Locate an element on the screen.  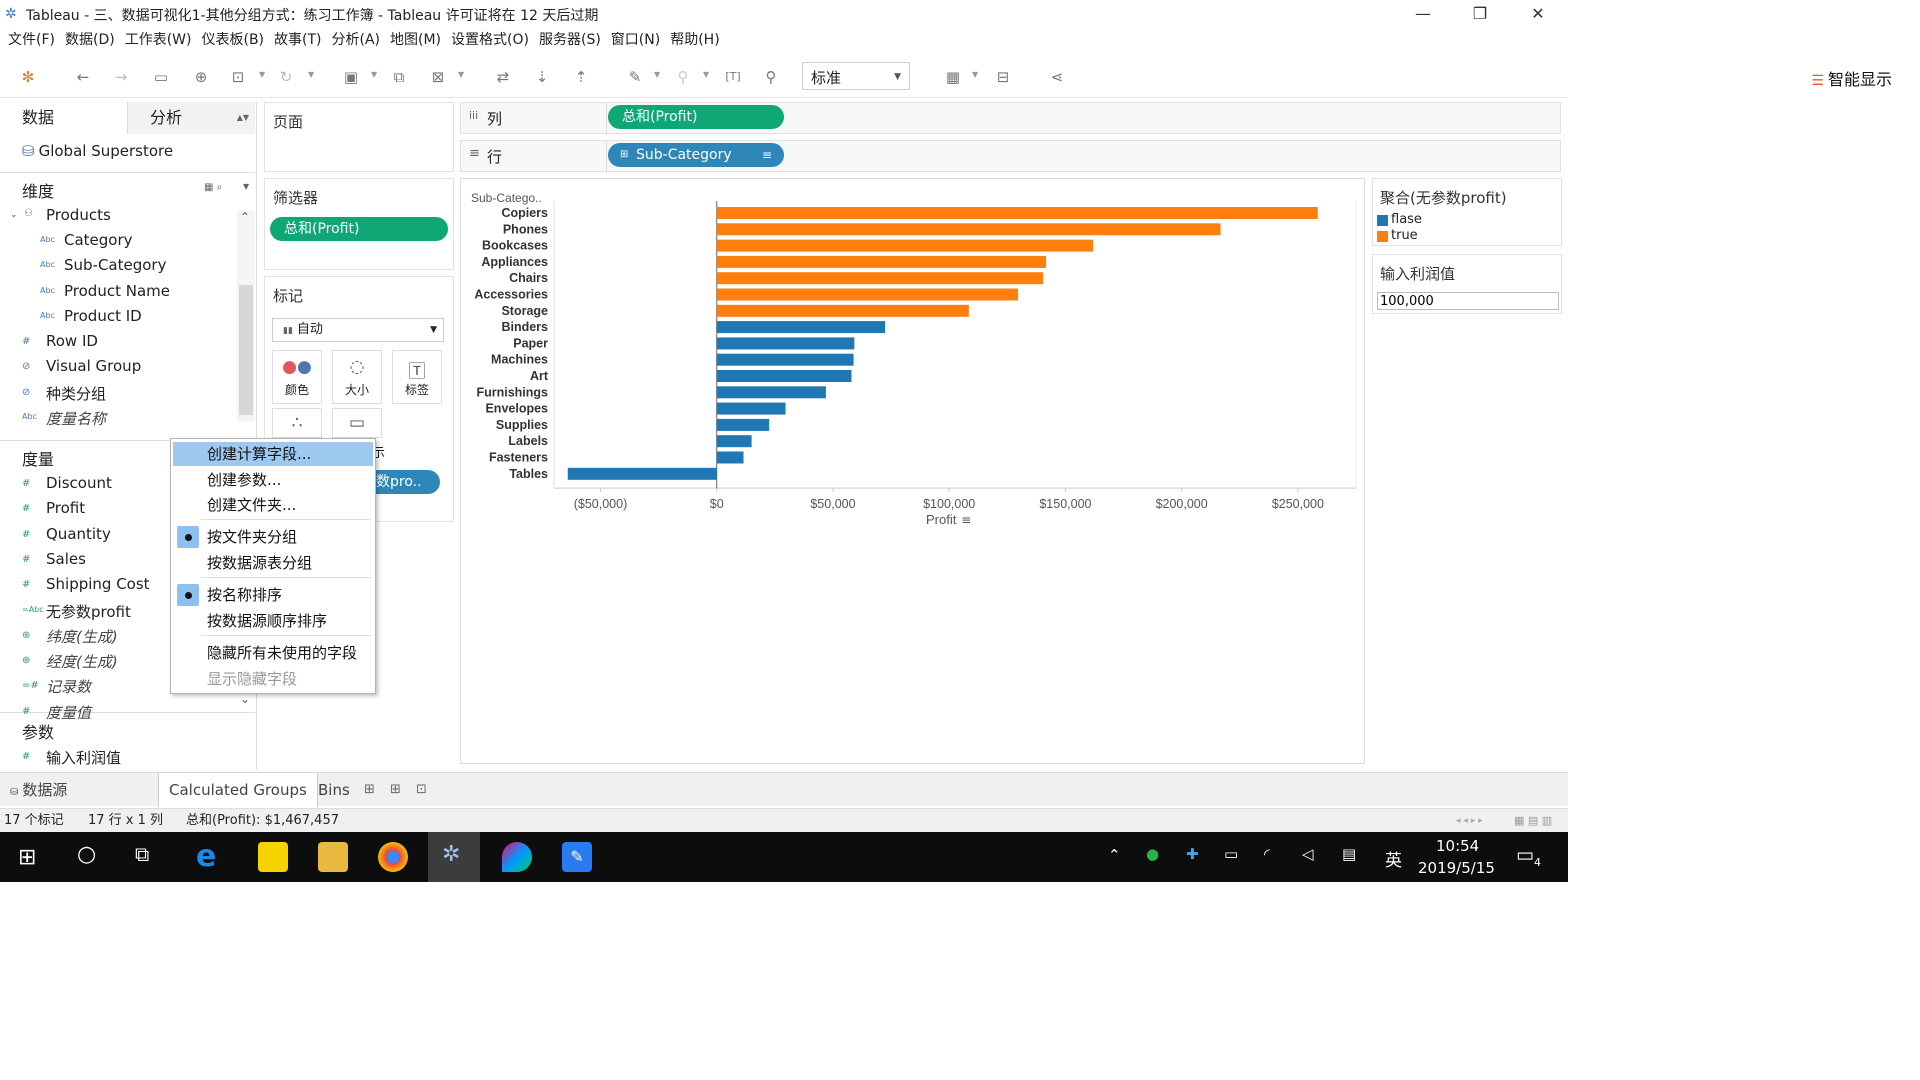
show-cards-icon: ▦ is located at coordinates (953, 77).